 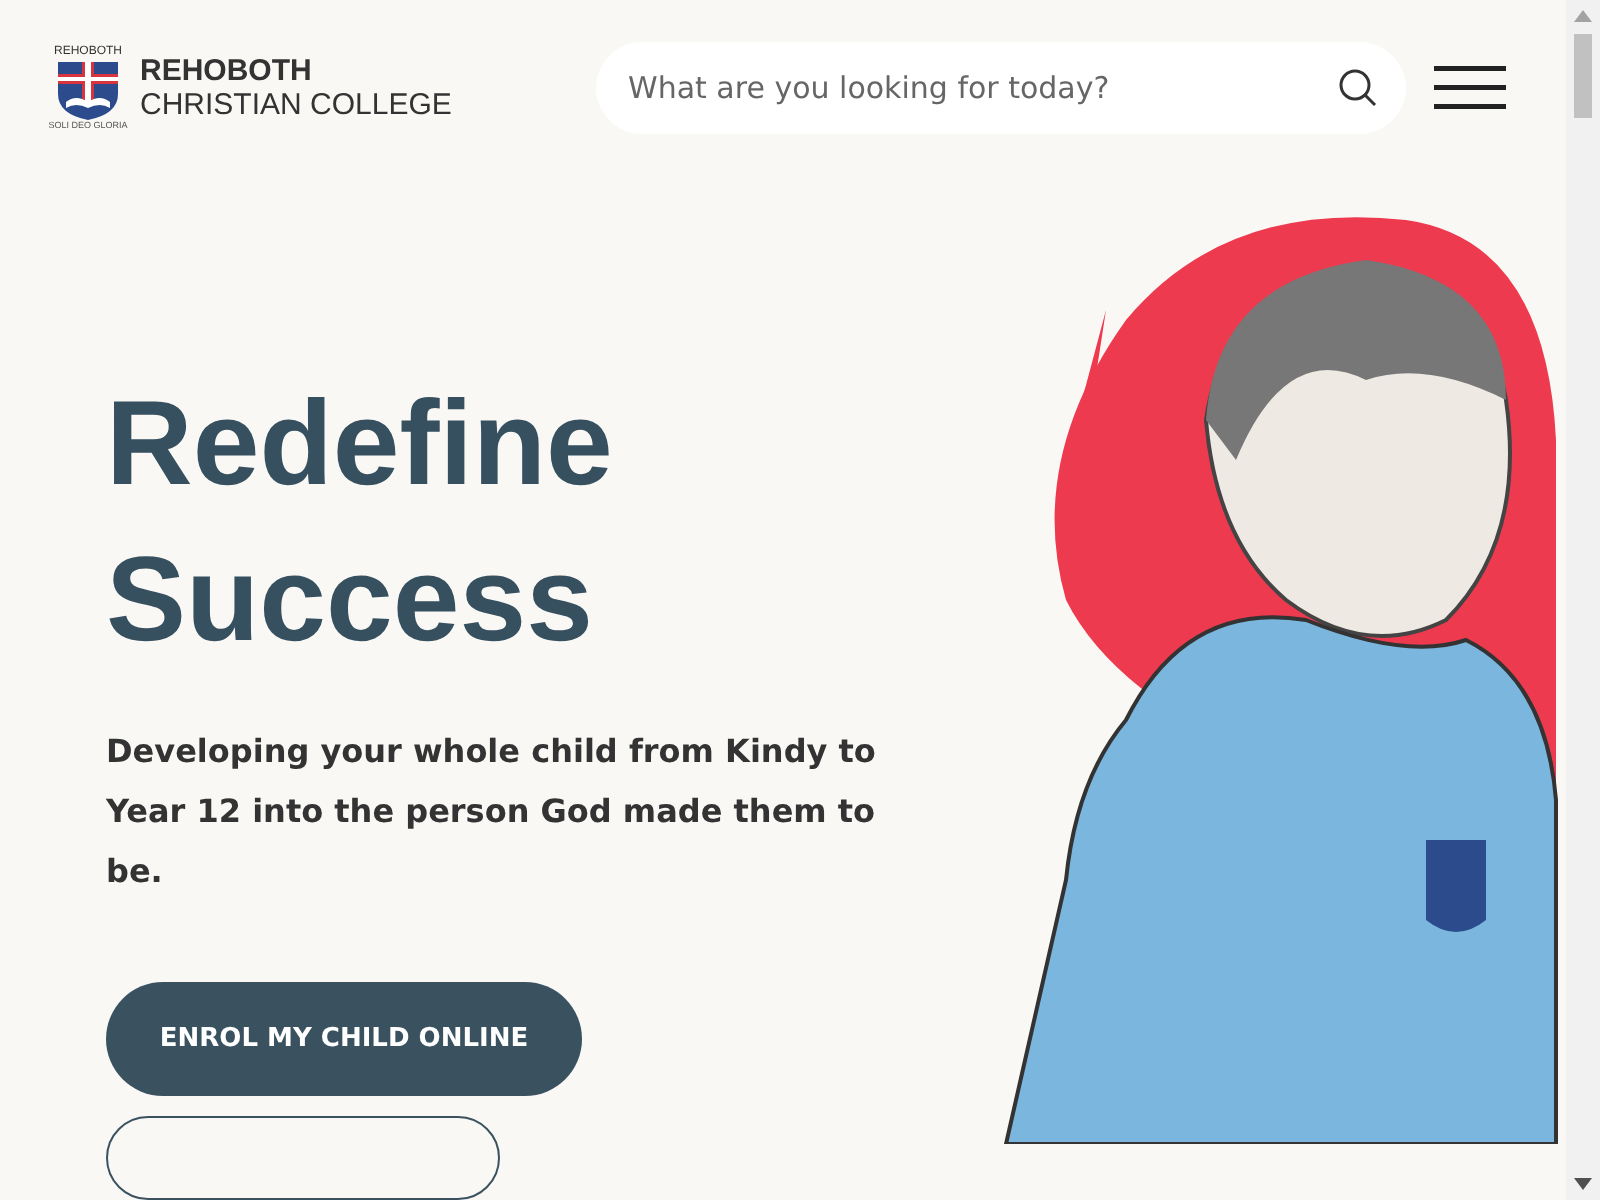 What do you see at coordinates (1470, 88) in the screenshot?
I see `menu-icon` at bounding box center [1470, 88].